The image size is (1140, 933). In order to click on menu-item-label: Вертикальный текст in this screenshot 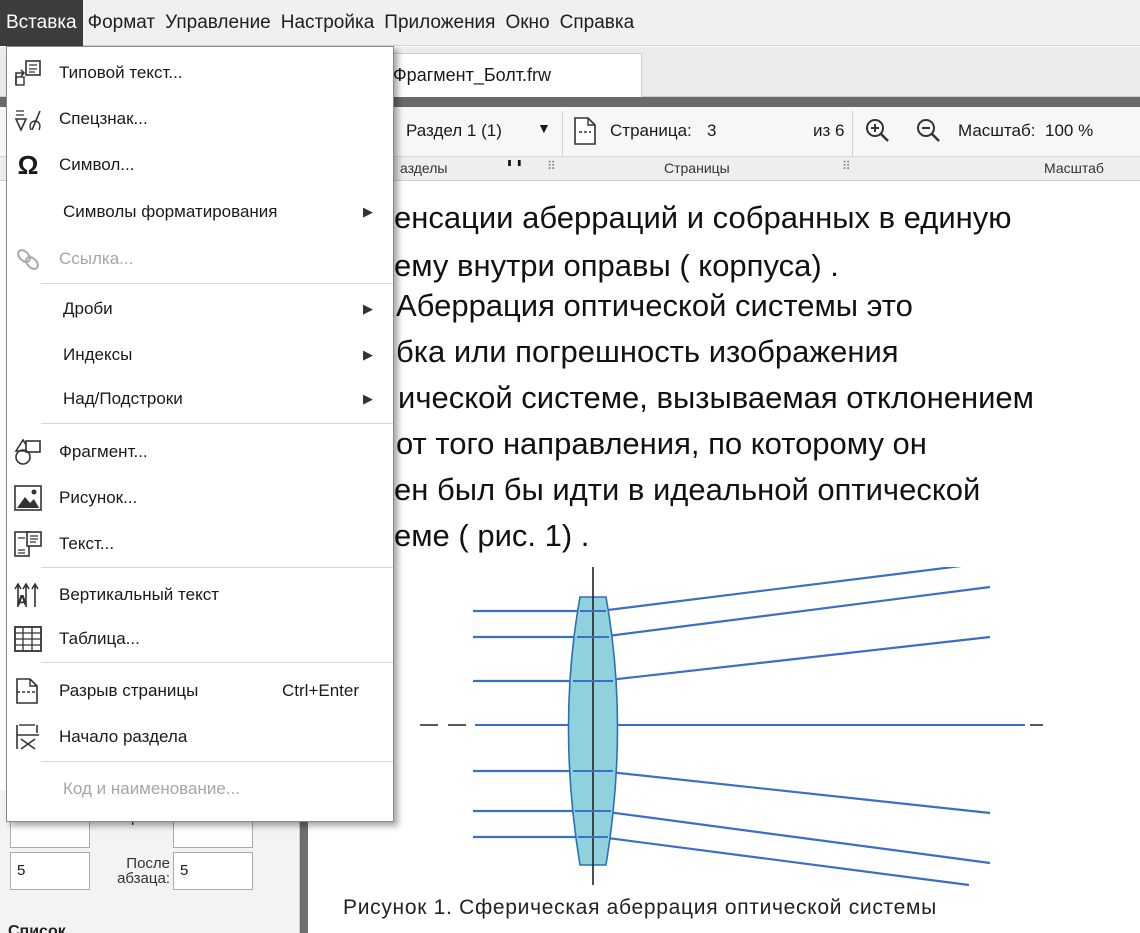, I will do `click(139, 594)`.